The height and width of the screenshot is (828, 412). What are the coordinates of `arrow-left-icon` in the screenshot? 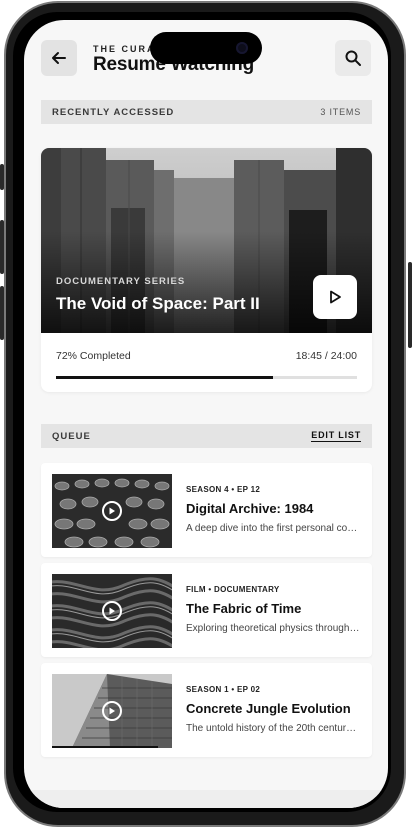 It's located at (59, 58).